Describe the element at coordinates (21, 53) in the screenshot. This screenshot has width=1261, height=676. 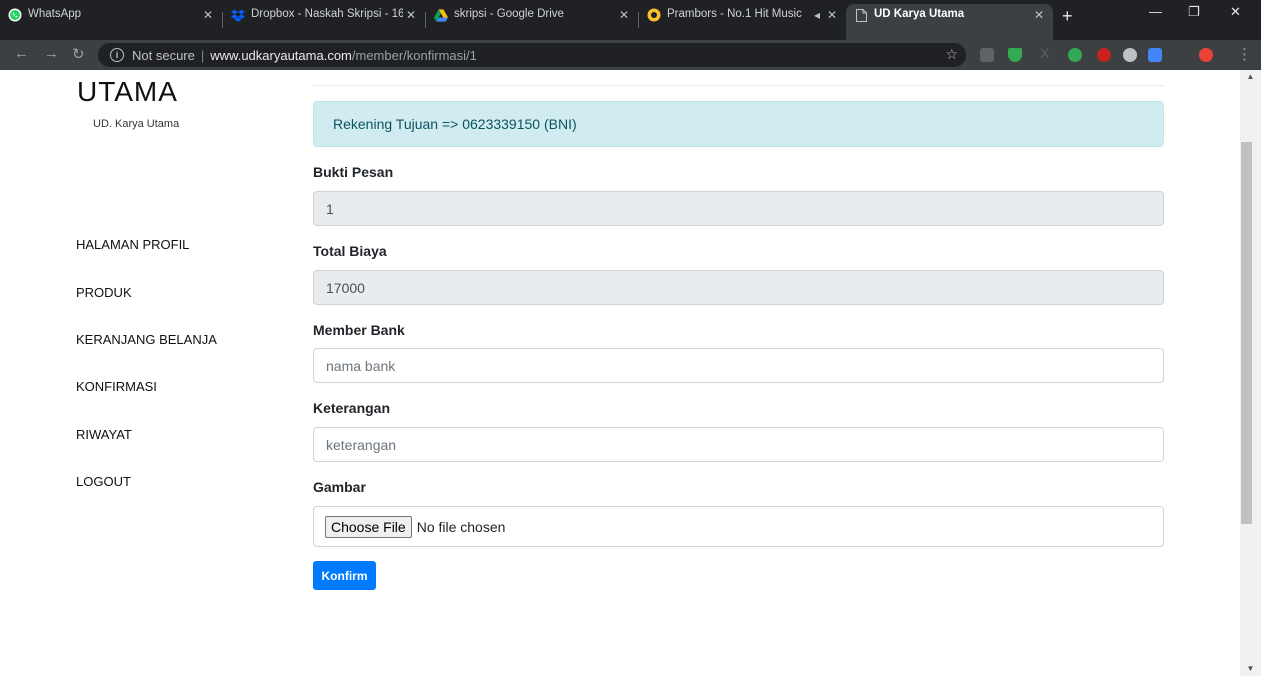
I see `back-arrow-icon: ←` at that location.